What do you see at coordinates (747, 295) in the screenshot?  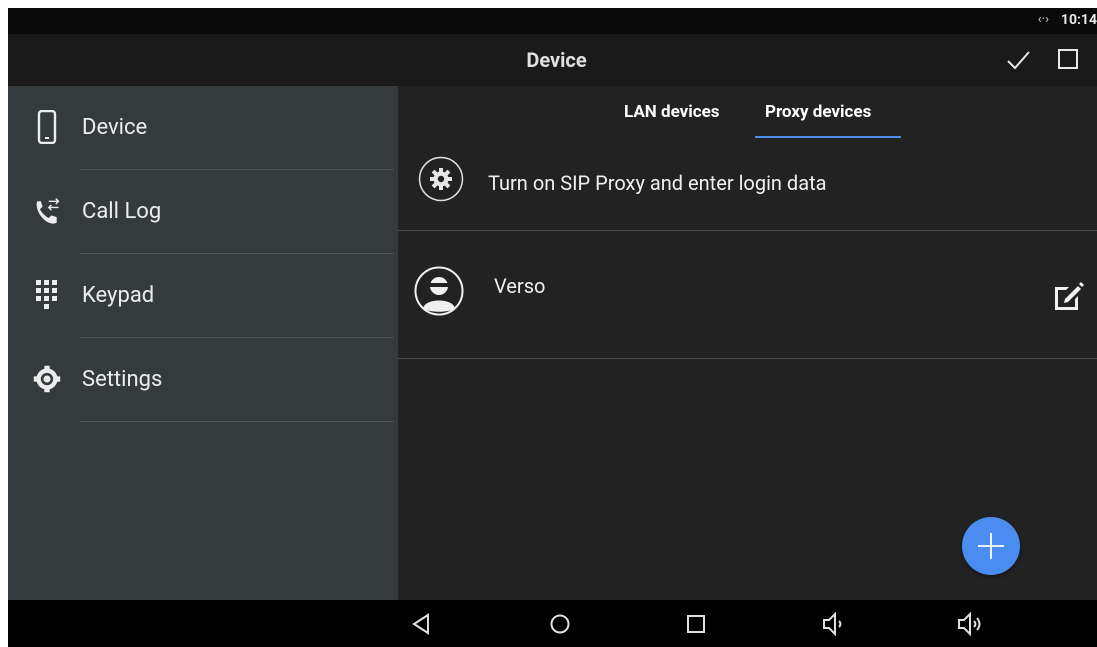 I see `device-row: Verso` at bounding box center [747, 295].